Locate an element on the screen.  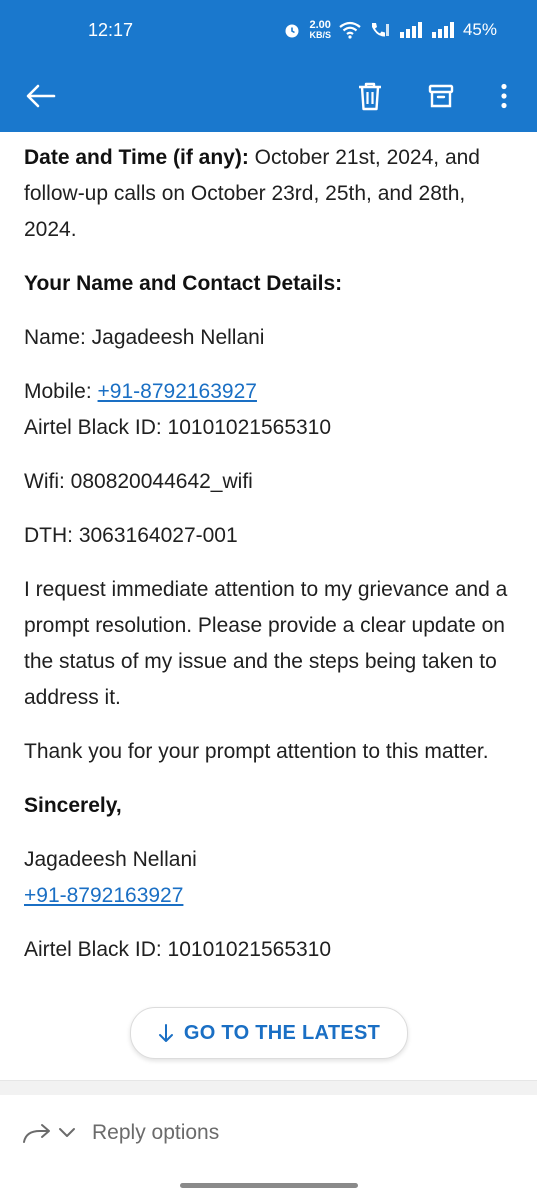
arrow-left-icon is located at coordinates (41, 96).